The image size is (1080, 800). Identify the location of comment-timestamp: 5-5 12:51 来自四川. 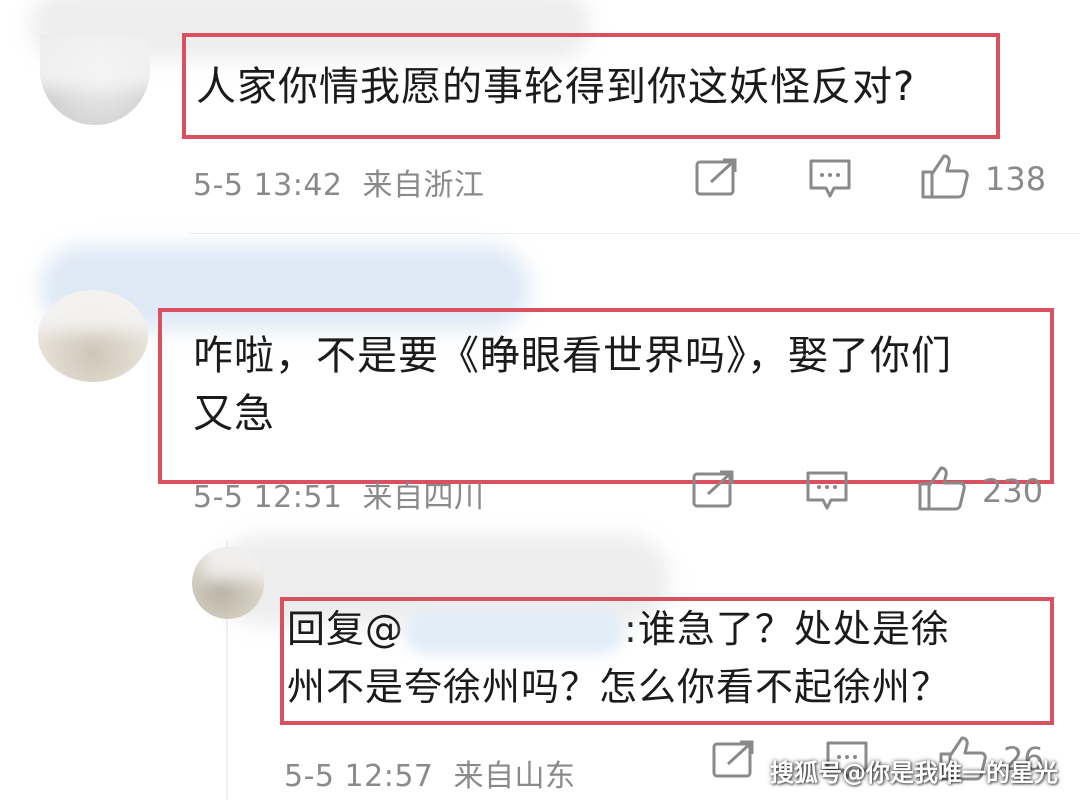
(339, 497).